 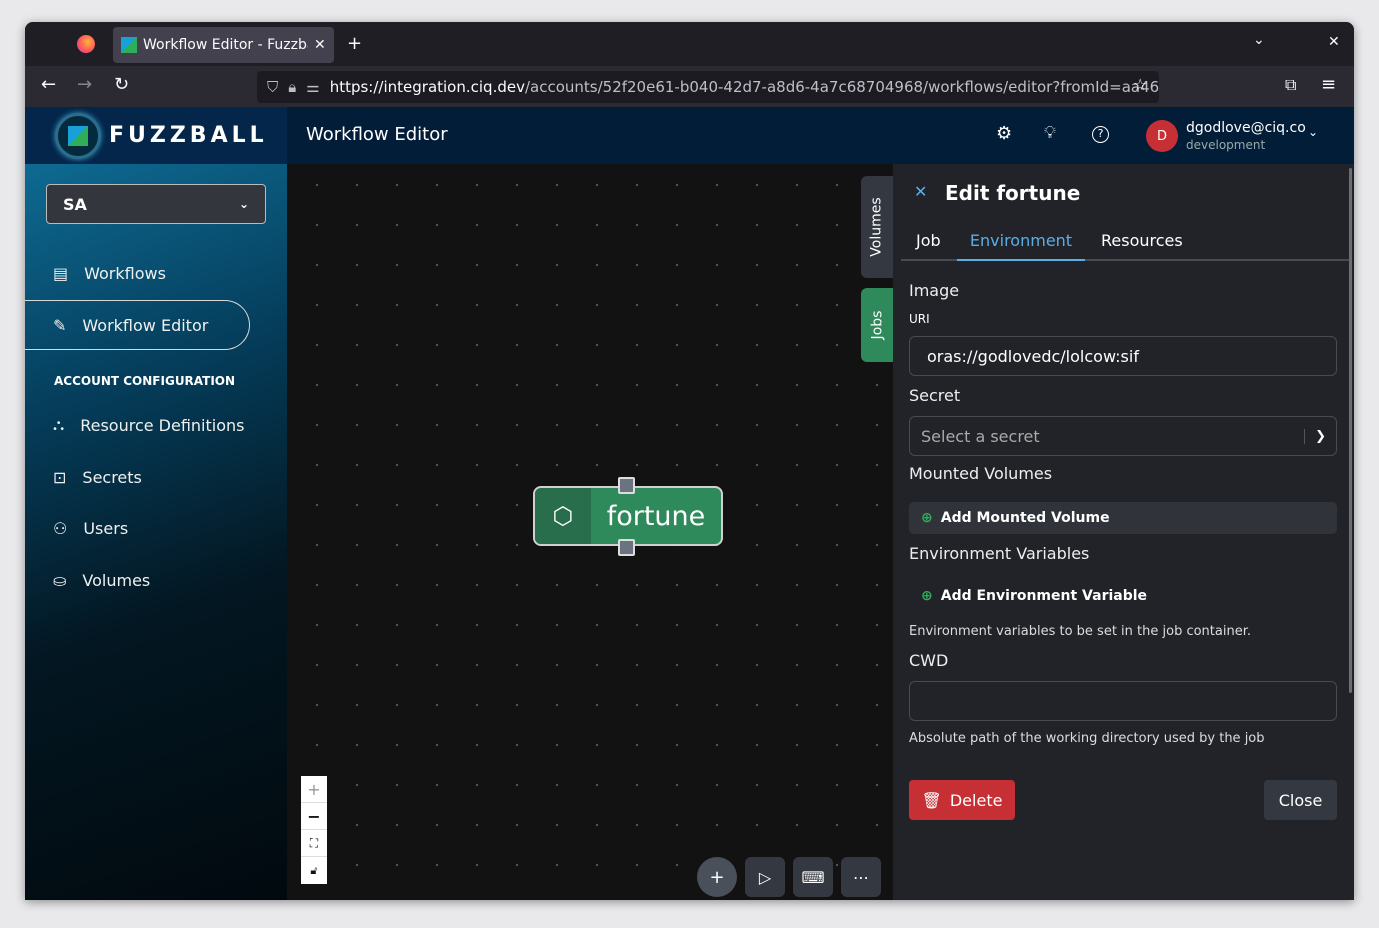 What do you see at coordinates (354, 43) in the screenshot?
I see `new-tab-icon: +` at bounding box center [354, 43].